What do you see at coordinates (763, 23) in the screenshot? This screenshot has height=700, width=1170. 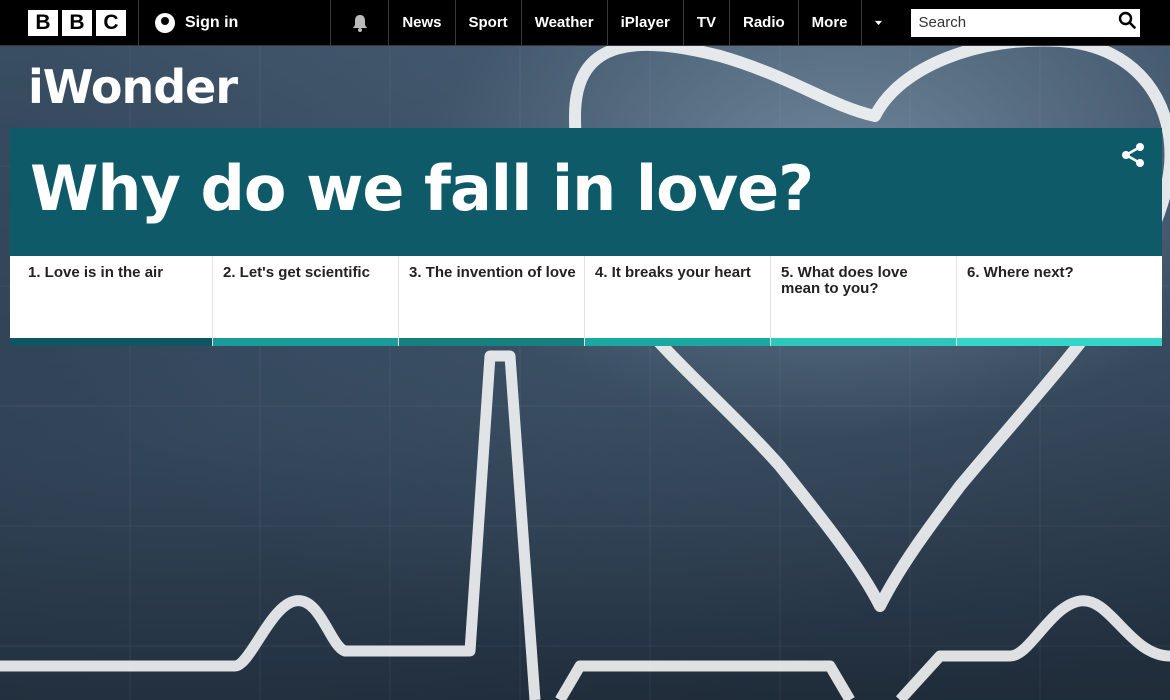 I see `nav-radio: Radio` at bounding box center [763, 23].